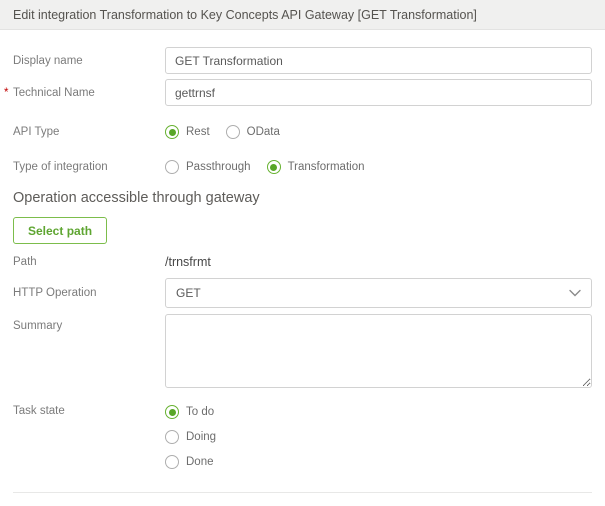 Image resolution: width=605 pixels, height=506 pixels. What do you see at coordinates (188, 293) in the screenshot?
I see `http-operation-value: GET` at bounding box center [188, 293].